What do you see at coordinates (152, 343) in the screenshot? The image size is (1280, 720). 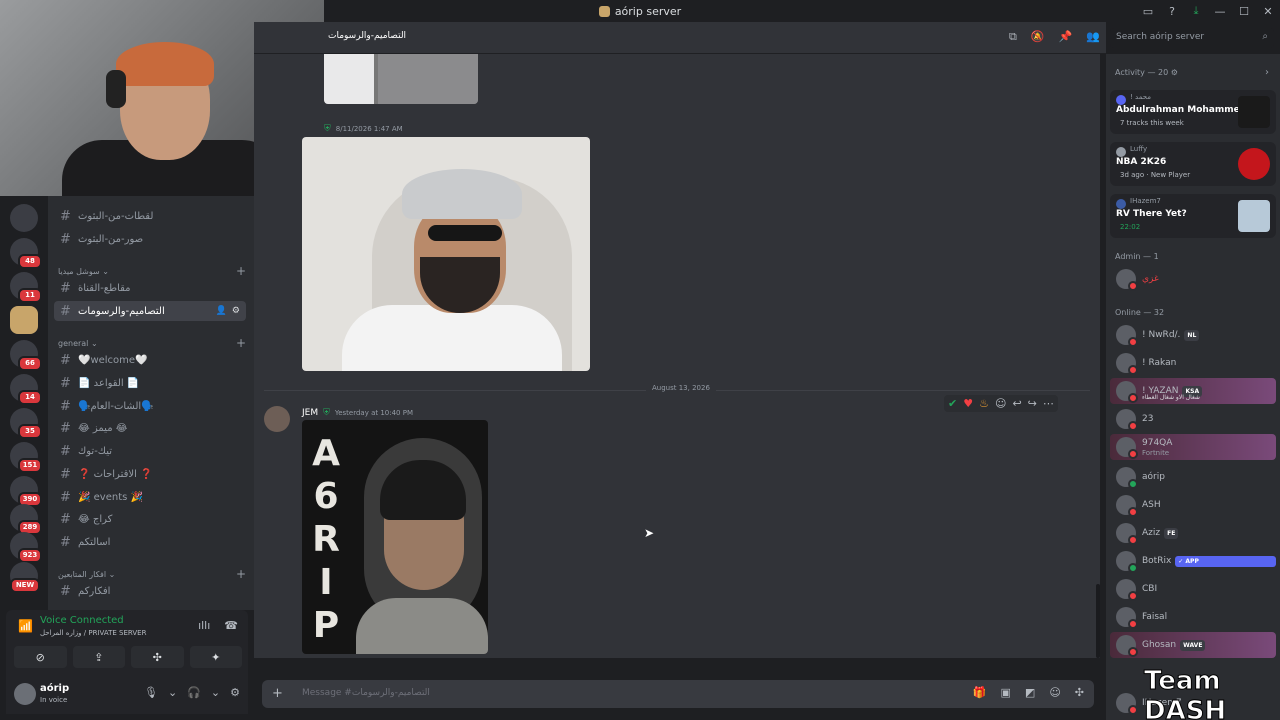 I see `category-general: general ⌄ +` at bounding box center [152, 343].